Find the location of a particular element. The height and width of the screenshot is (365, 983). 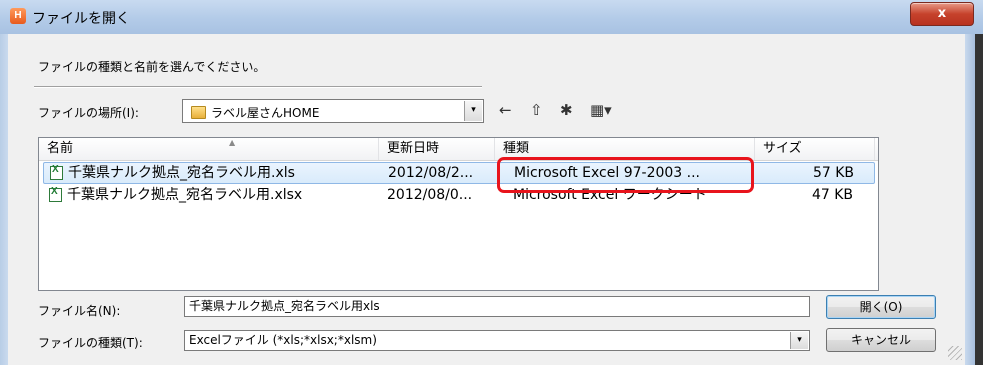

resize-grip is located at coordinates (955, 353).